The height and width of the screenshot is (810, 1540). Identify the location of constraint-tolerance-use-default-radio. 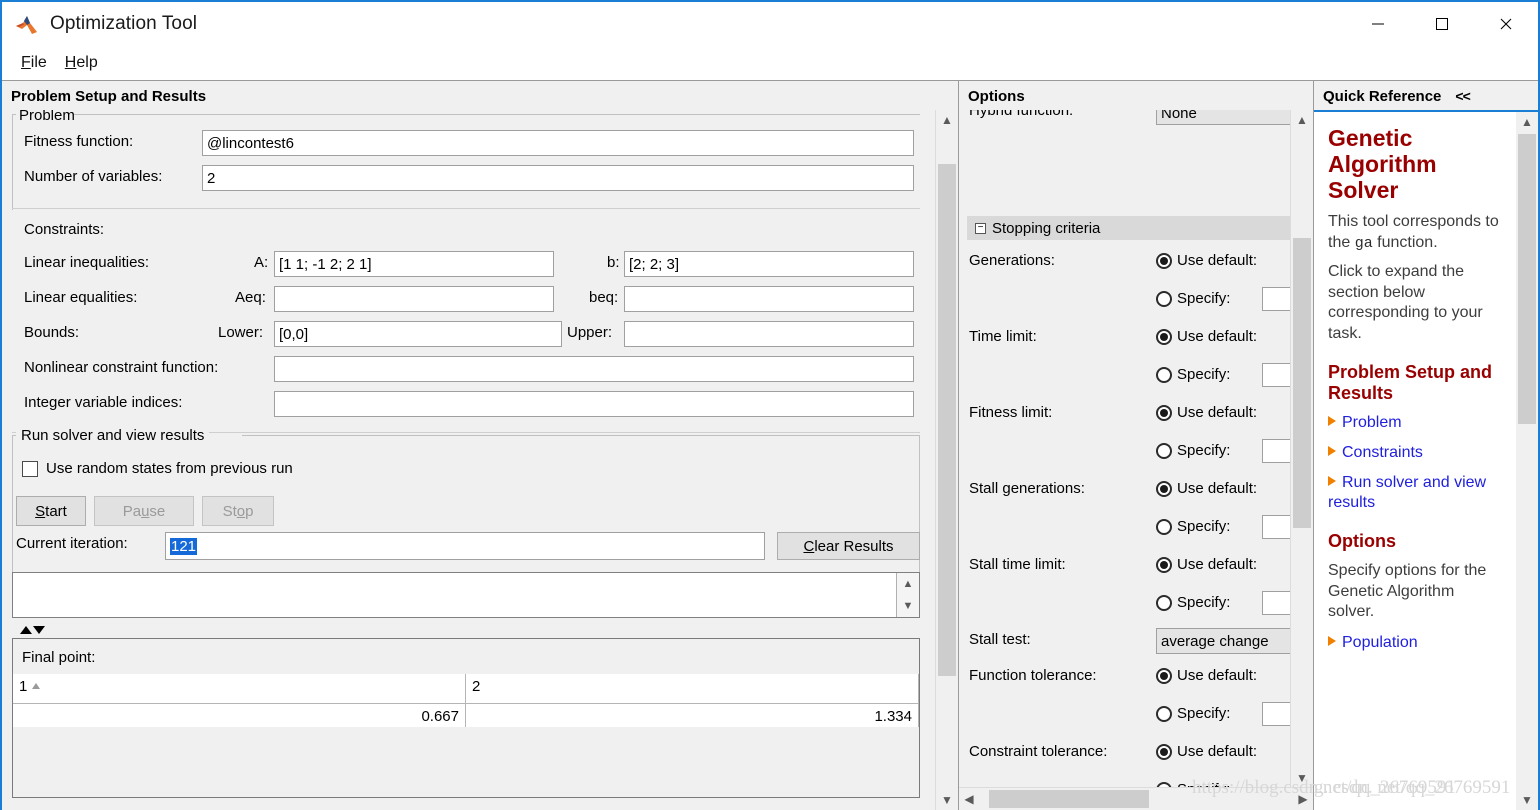
(1164, 751).